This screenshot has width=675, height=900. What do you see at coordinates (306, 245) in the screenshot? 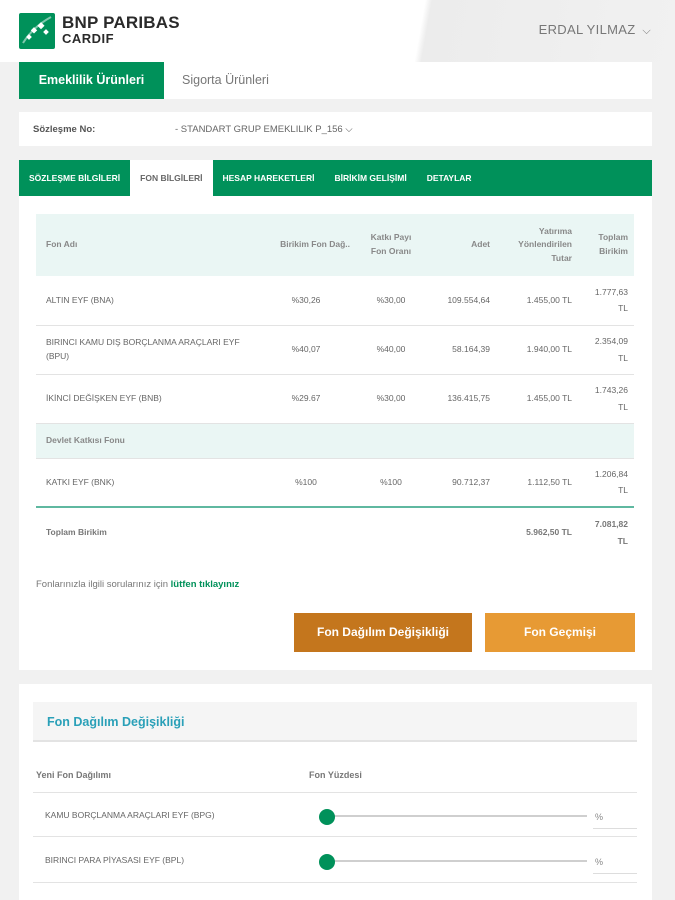
I see `col-fund-share: Birikim Fon Dağ..` at bounding box center [306, 245].